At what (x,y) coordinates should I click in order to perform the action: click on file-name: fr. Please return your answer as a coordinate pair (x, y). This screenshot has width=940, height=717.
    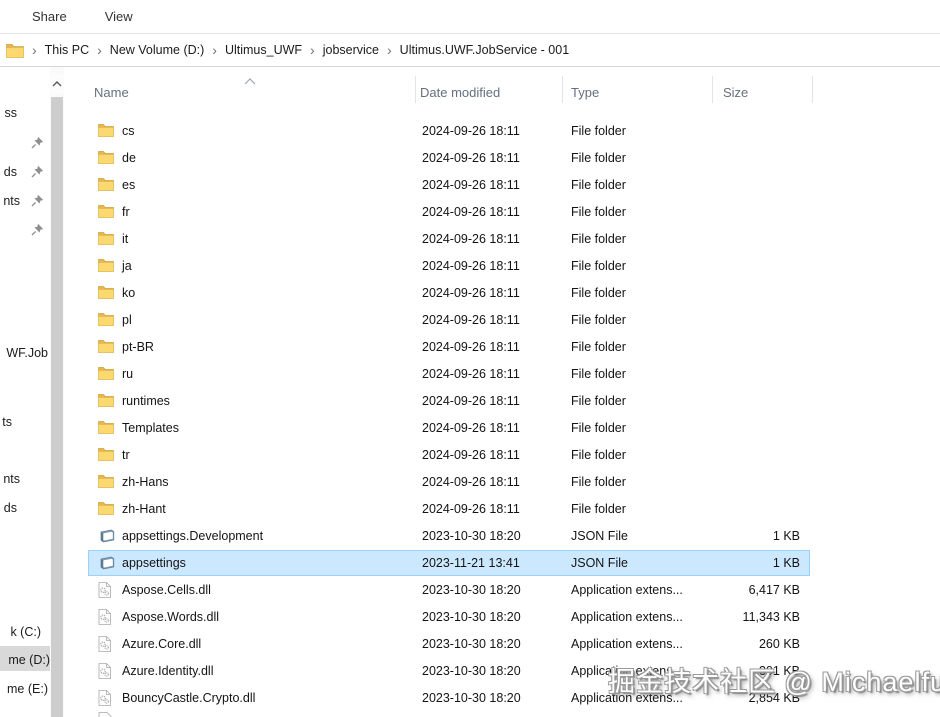
    Looking at the image, I should click on (126, 212).